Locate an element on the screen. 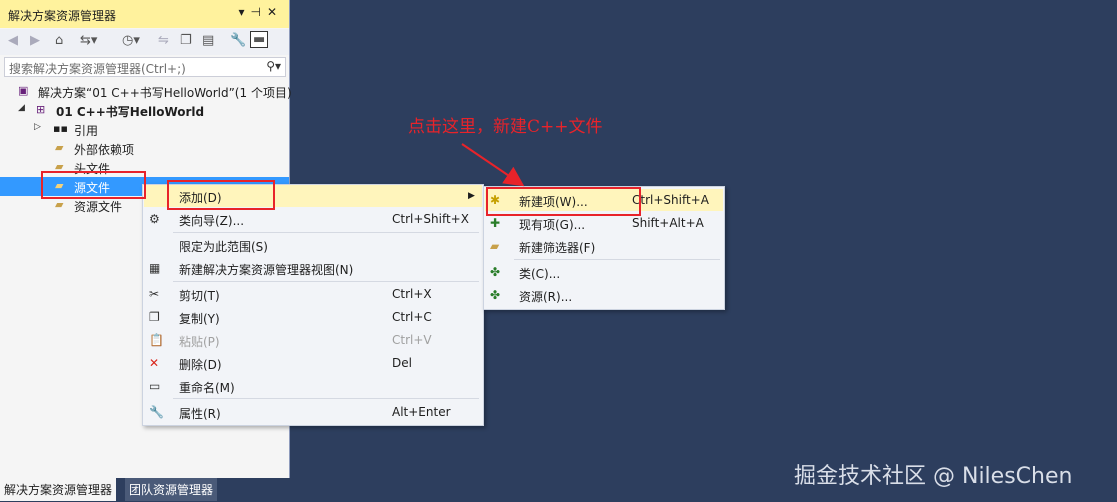  annotation-arrow is located at coordinates (493, 165).